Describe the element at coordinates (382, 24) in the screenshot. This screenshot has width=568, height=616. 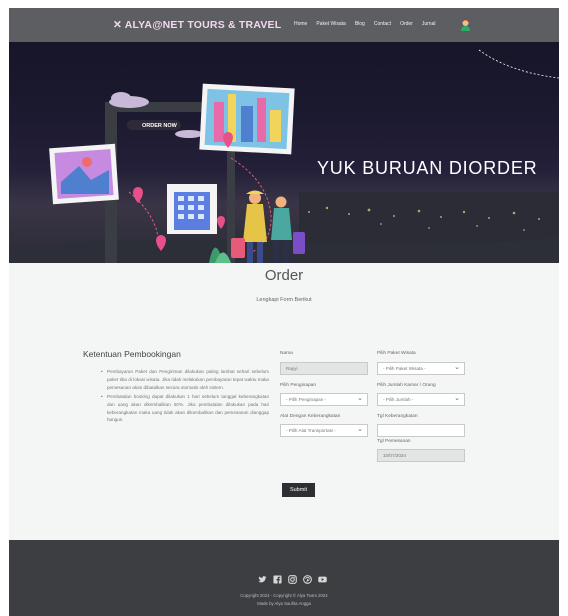
I see `nav-link-contact: Contact` at that location.